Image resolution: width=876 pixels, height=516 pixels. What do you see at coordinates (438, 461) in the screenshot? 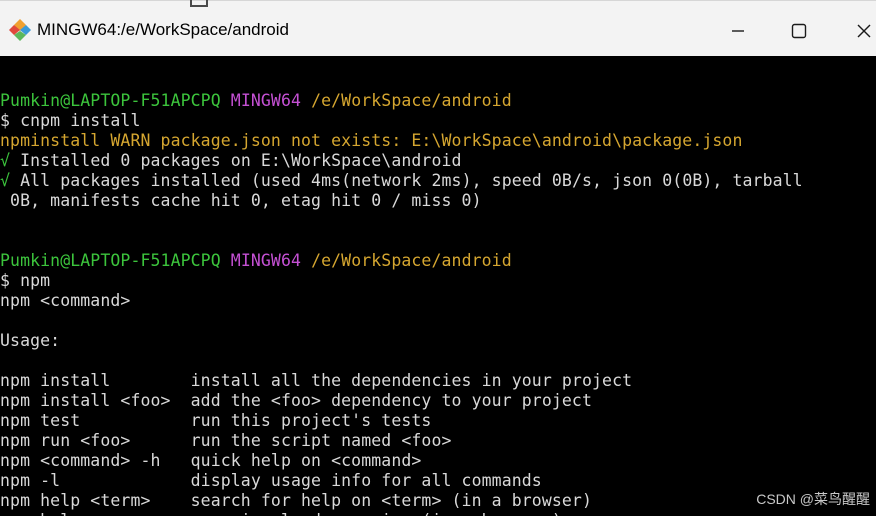
I see `terminal-line: npm <command> -h quick help on <command>` at bounding box center [438, 461].